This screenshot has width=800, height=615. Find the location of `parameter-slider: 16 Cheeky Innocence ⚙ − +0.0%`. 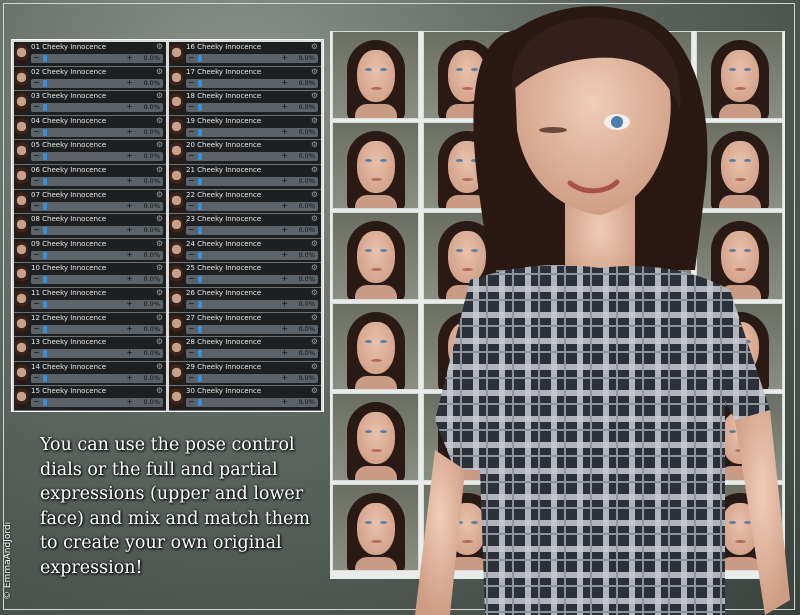

parameter-slider: 16 Cheeky Innocence ⚙ − +0.0% is located at coordinates (245, 54).